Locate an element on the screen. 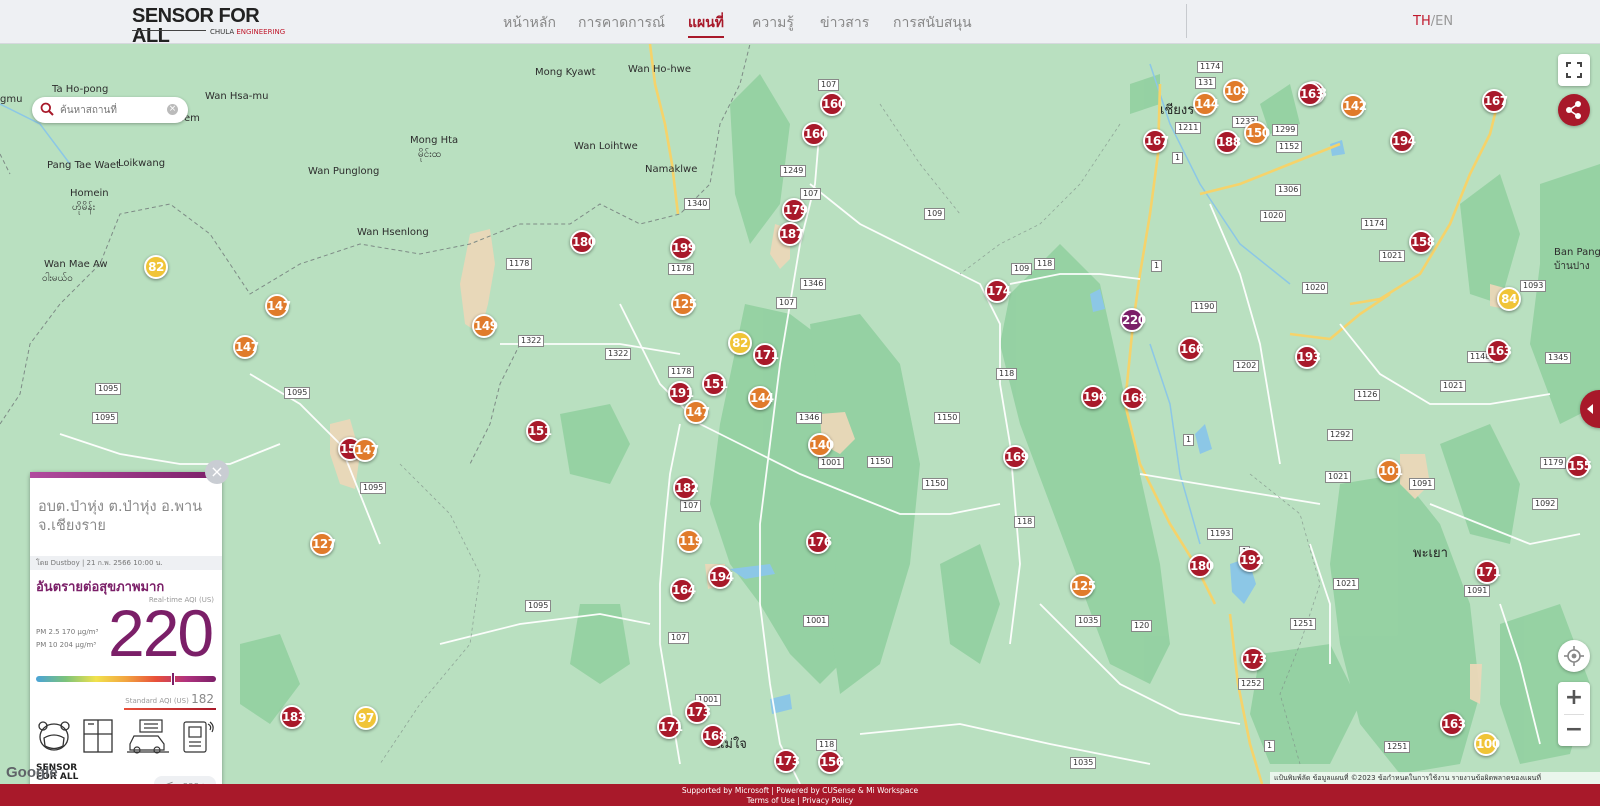  nav-news: ข่าวสาร is located at coordinates (844, 23).